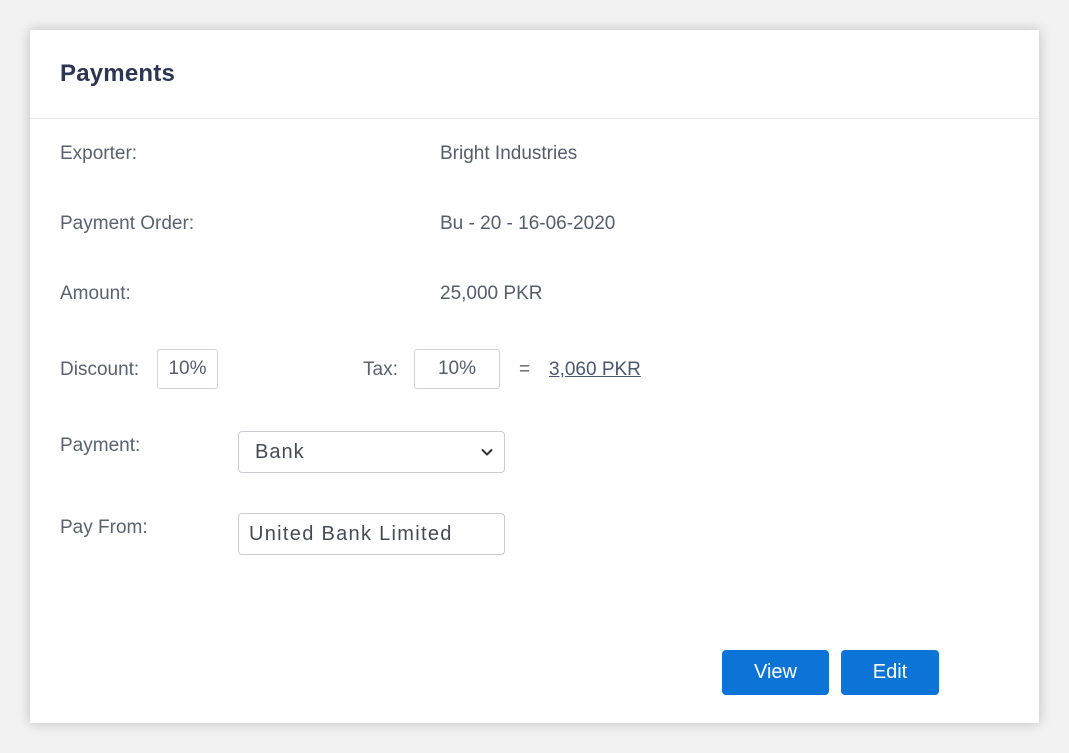  Describe the element at coordinates (187, 369) in the screenshot. I see `discount-input` at that location.